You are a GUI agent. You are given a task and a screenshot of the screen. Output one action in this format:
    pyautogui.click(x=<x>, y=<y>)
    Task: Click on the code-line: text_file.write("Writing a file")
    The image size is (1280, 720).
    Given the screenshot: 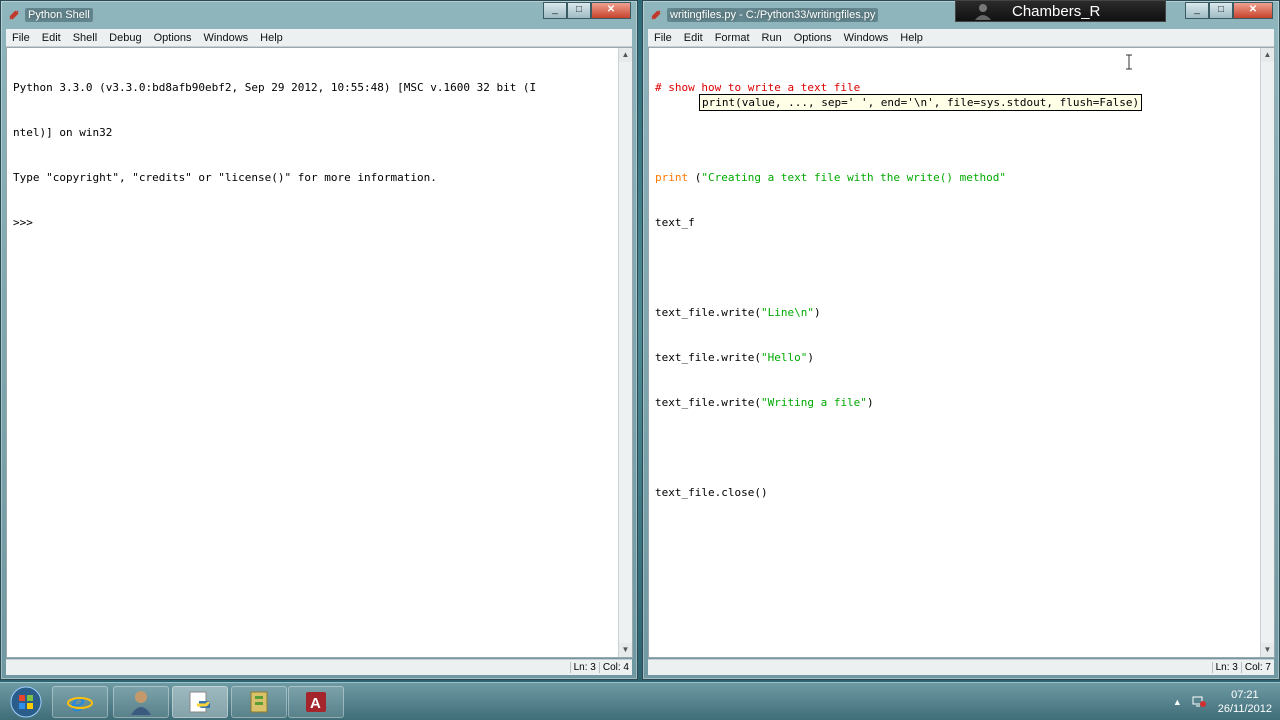 What is the action you would take?
    pyautogui.click(x=830, y=402)
    